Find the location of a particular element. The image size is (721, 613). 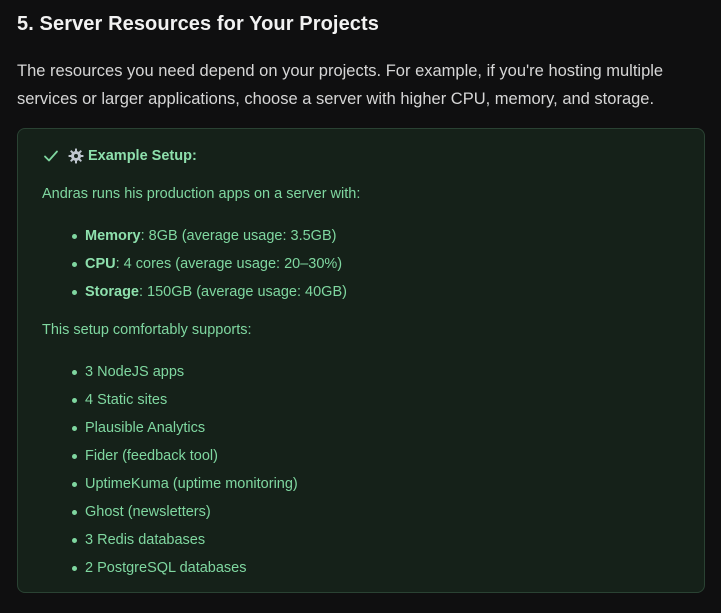

list-item-text: UptimeKuma (uptime monitoring) is located at coordinates (191, 484).